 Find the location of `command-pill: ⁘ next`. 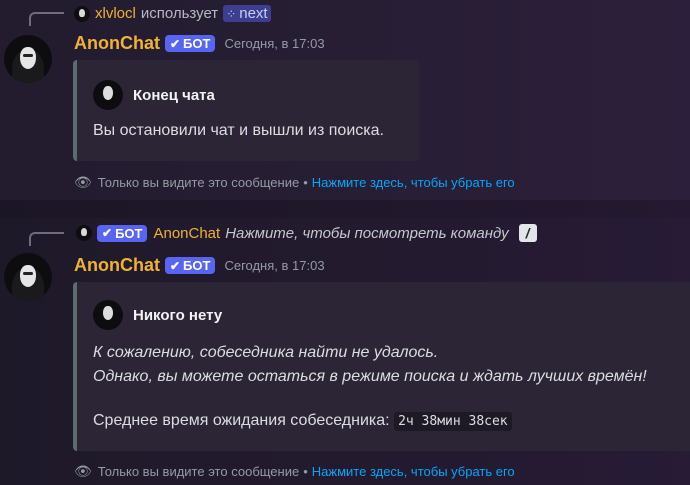

command-pill: ⁘ next is located at coordinates (247, 13).